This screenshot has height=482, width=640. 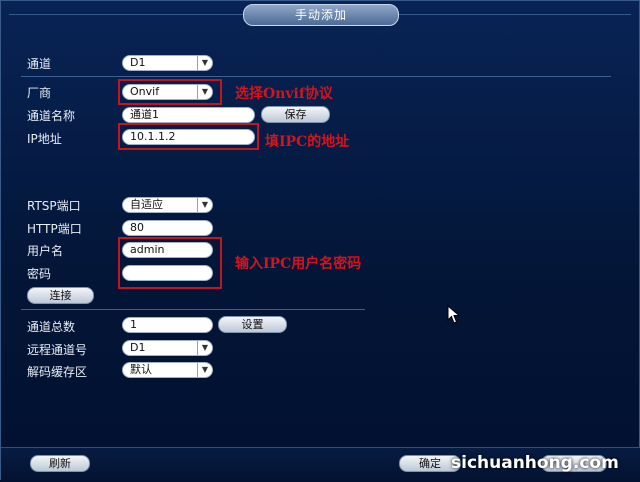 I want to click on dialog-title: 手动添加, so click(x=321, y=15).